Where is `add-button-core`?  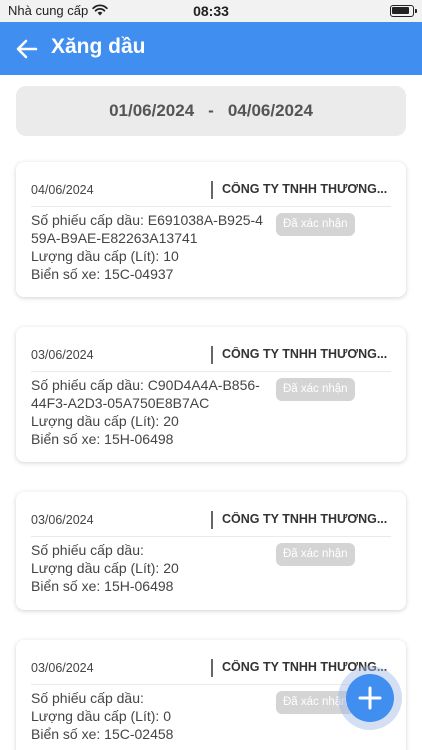 add-button-core is located at coordinates (370, 698).